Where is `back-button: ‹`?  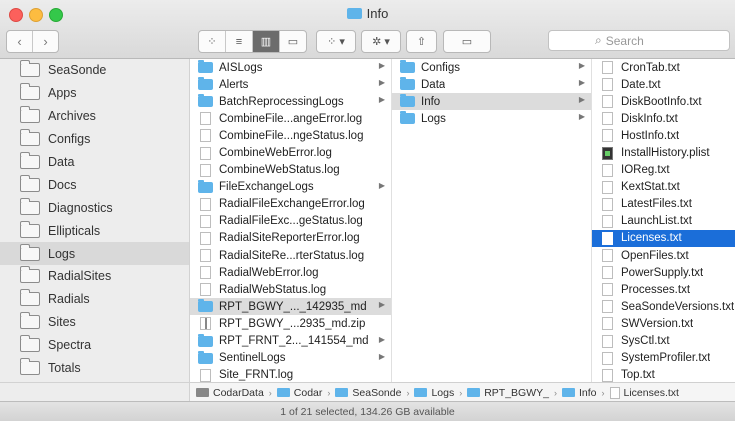 back-button: ‹ is located at coordinates (19, 41).